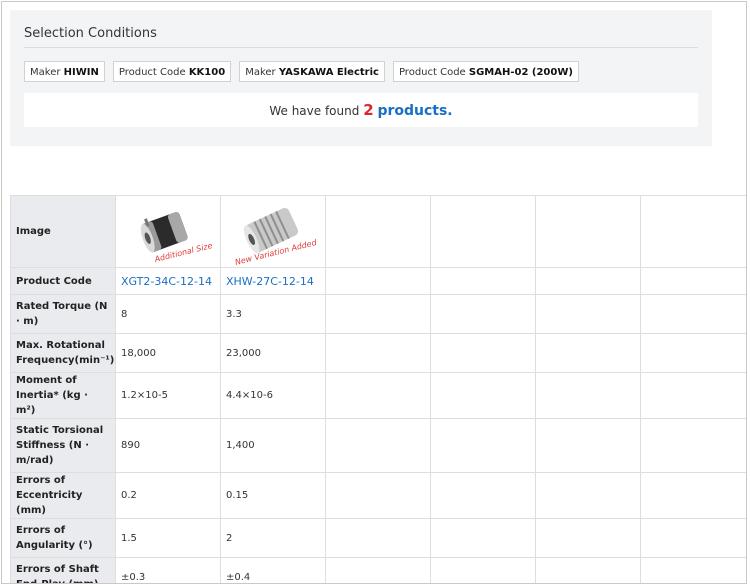  Describe the element at coordinates (270, 281) in the screenshot. I see `product-code-link: XHW-27C-12-14` at that location.